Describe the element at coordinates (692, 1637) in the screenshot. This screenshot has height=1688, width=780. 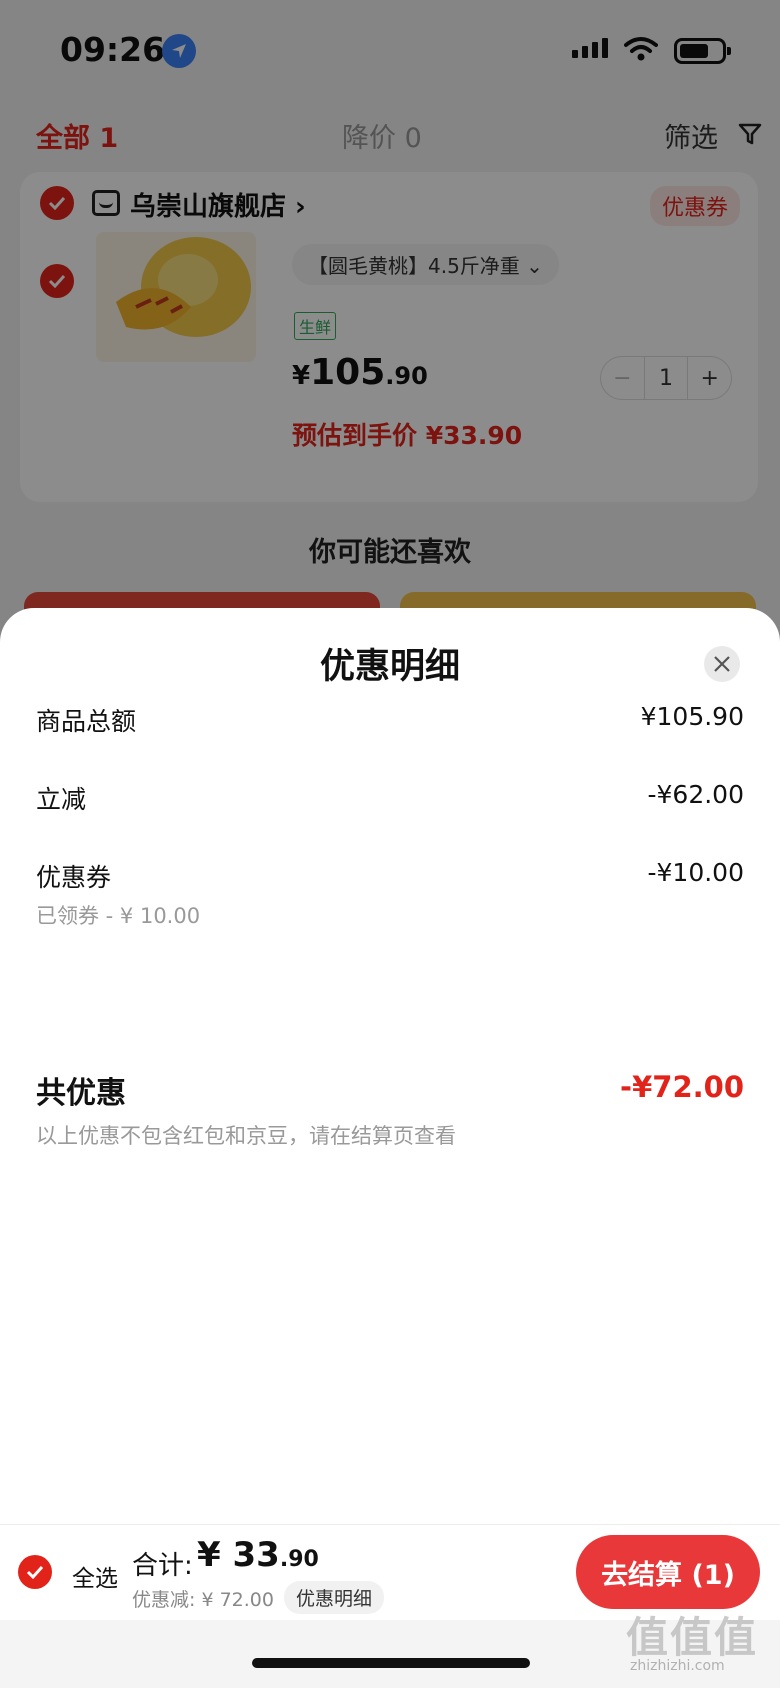
I see `watermark: 值值值` at that location.